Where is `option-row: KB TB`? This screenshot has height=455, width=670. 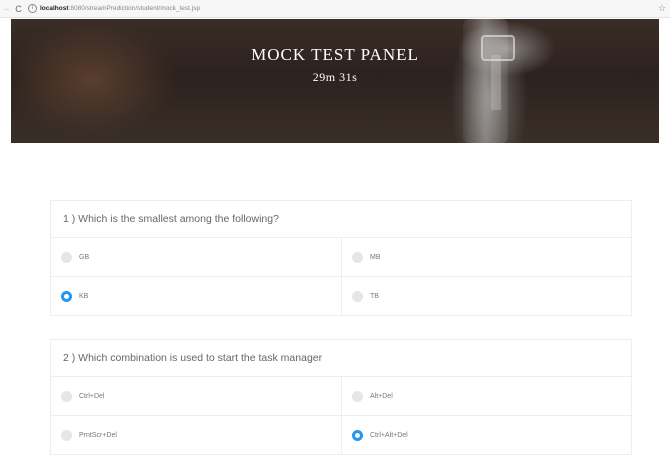
option-row: KB TB is located at coordinates (341, 296).